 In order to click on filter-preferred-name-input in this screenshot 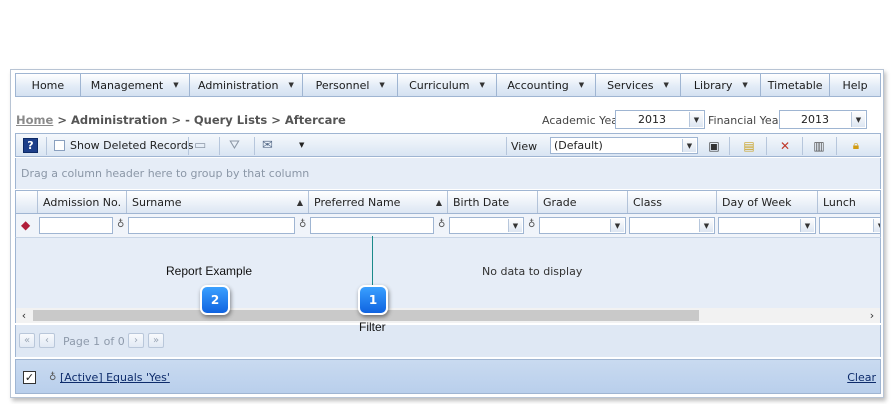, I will do `click(372, 225)`.